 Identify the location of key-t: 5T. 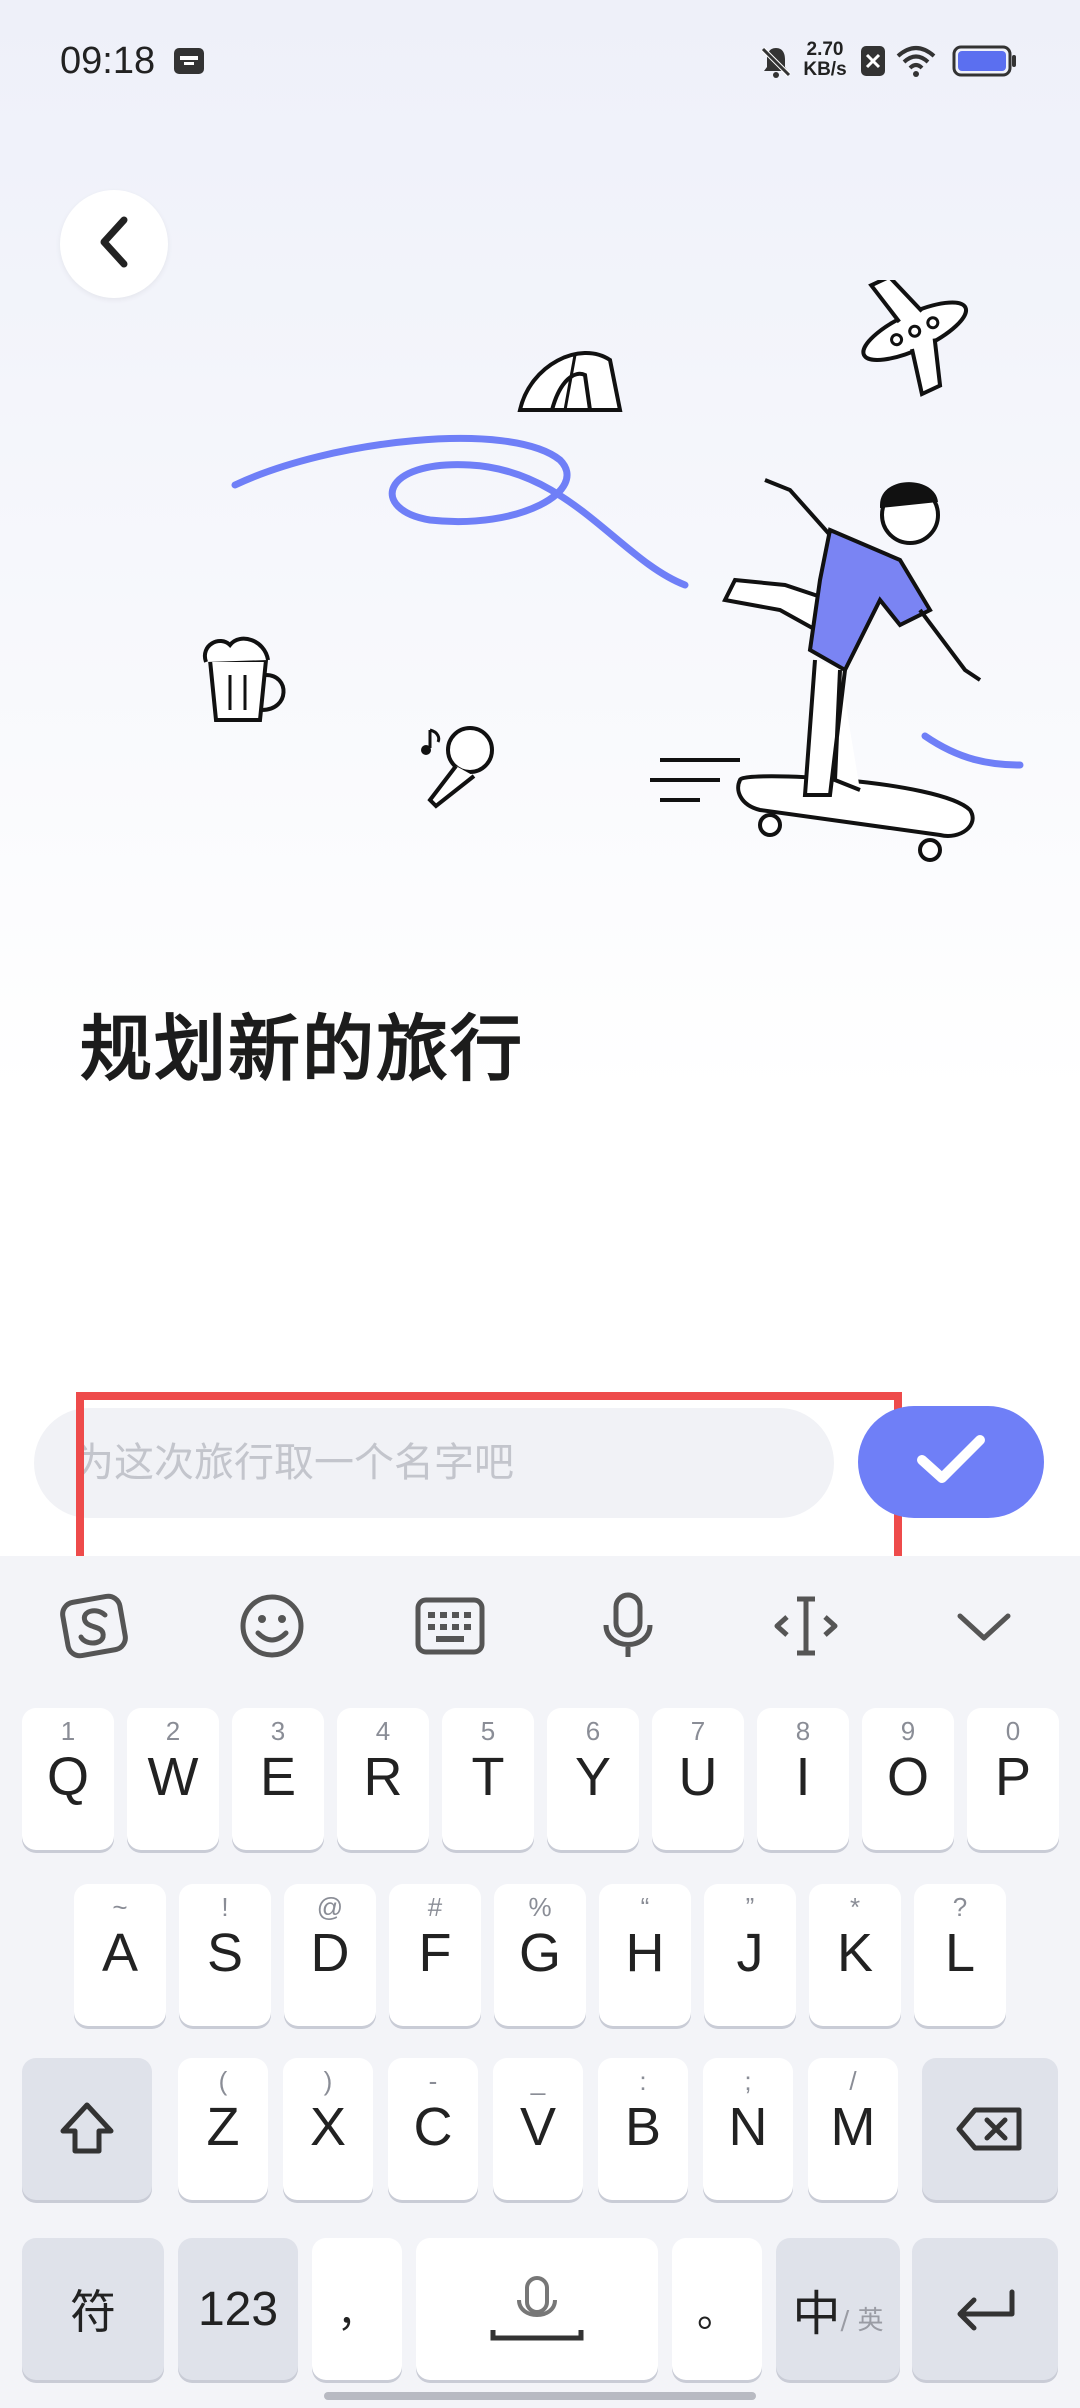
(488, 1779).